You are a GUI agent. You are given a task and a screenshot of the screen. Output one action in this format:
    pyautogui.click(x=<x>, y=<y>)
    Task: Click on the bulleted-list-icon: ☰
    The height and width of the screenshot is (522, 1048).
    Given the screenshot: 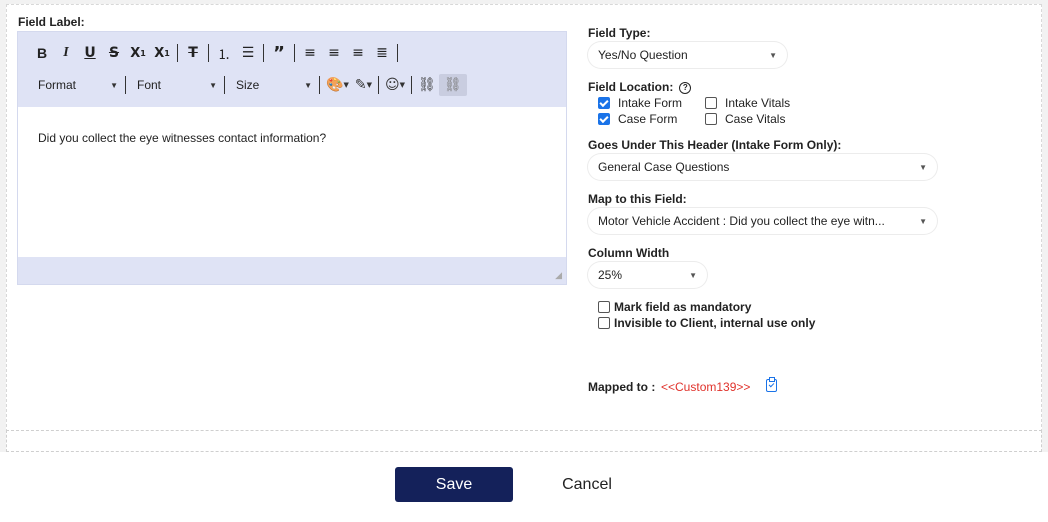 What is the action you would take?
    pyautogui.click(x=248, y=53)
    